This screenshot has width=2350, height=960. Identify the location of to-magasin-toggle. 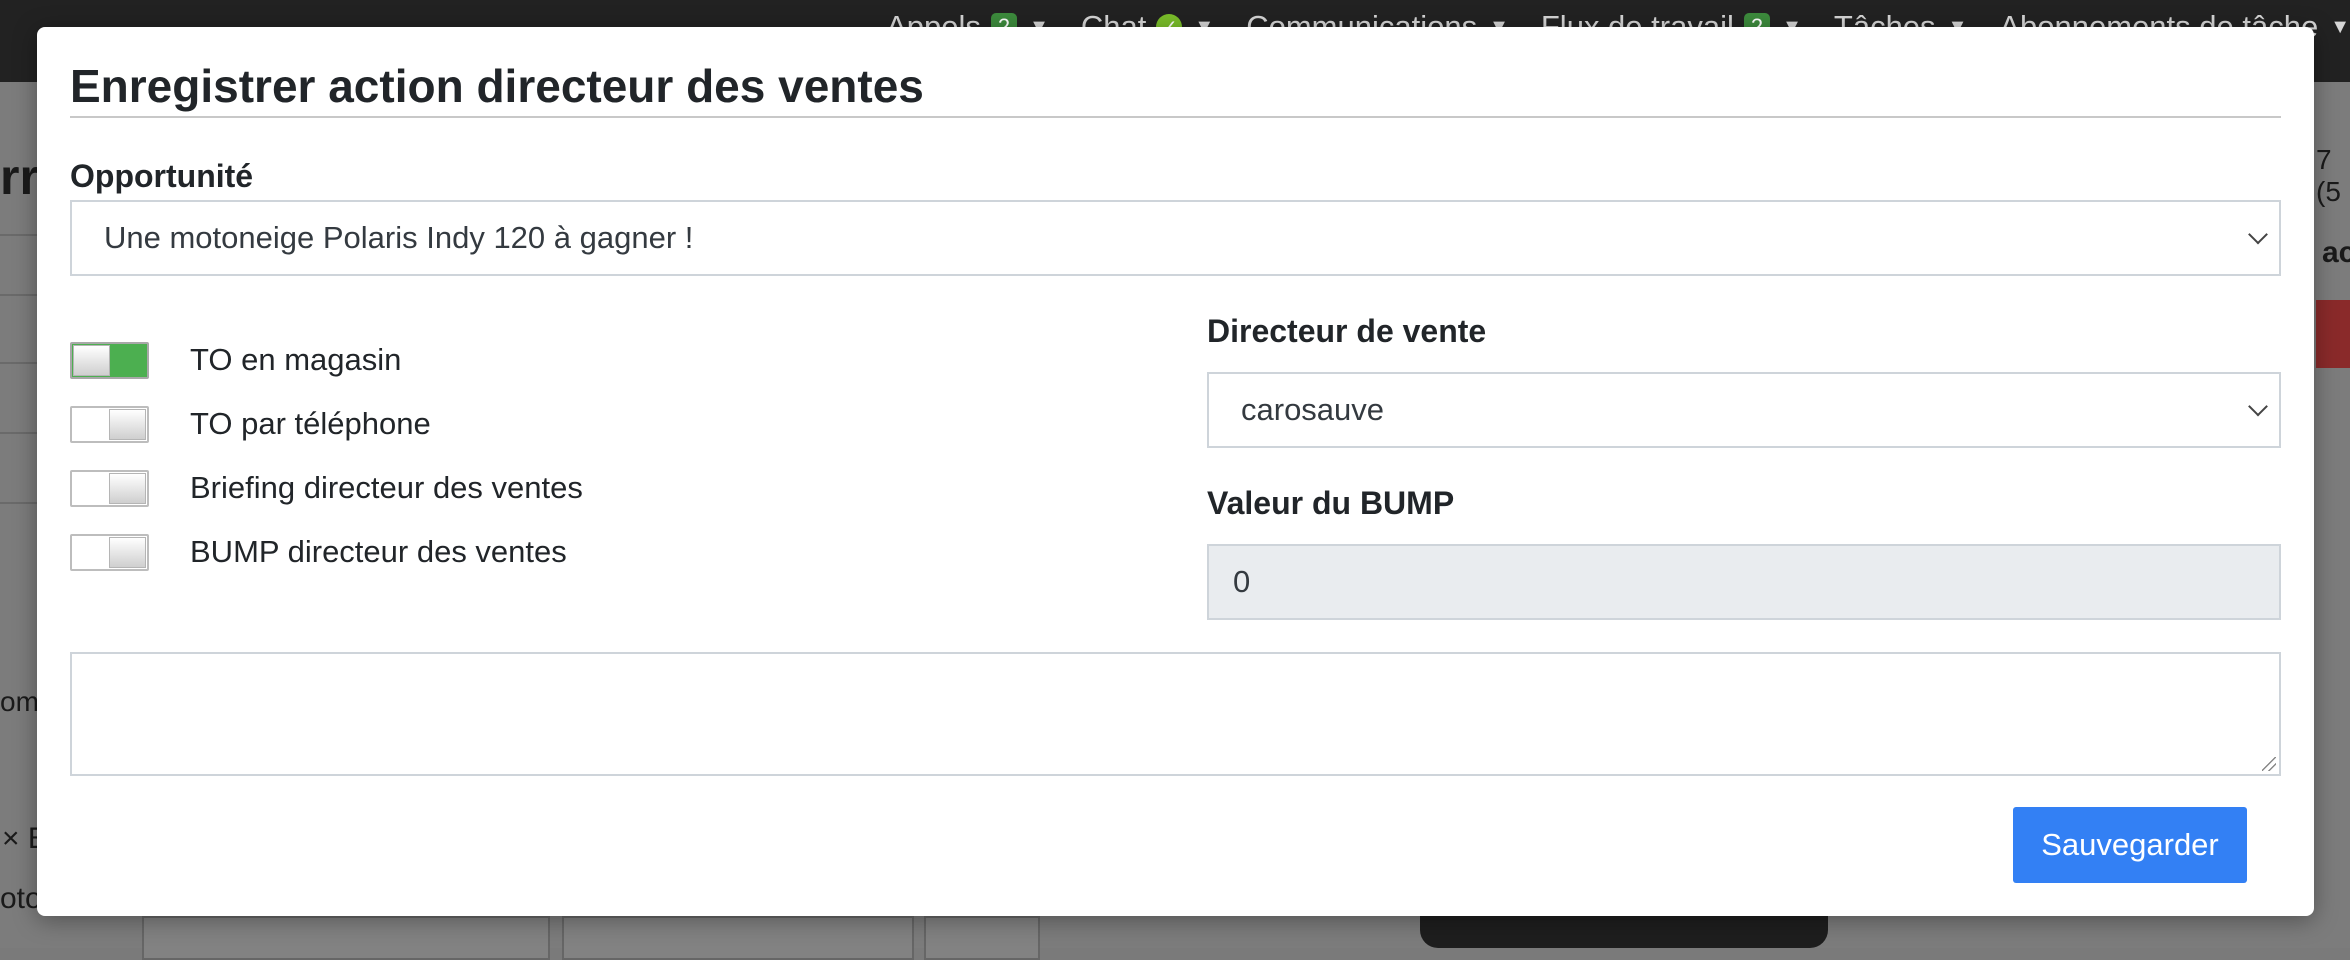
(109, 360).